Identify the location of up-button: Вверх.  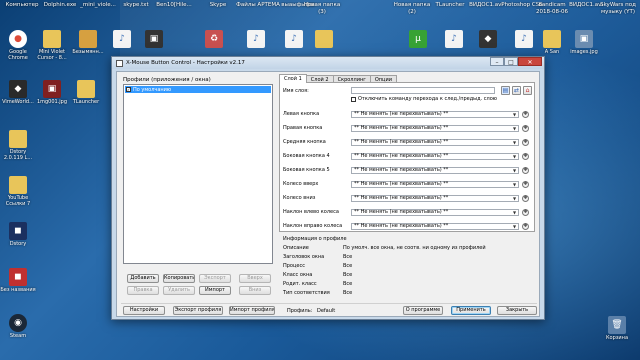
(255, 278).